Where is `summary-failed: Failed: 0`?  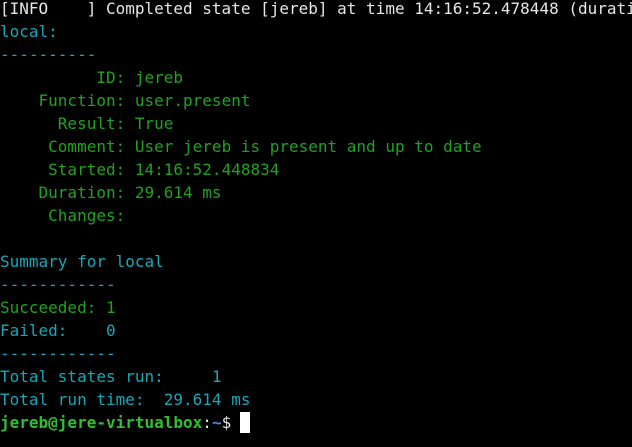 summary-failed: Failed: 0 is located at coordinates (58, 330).